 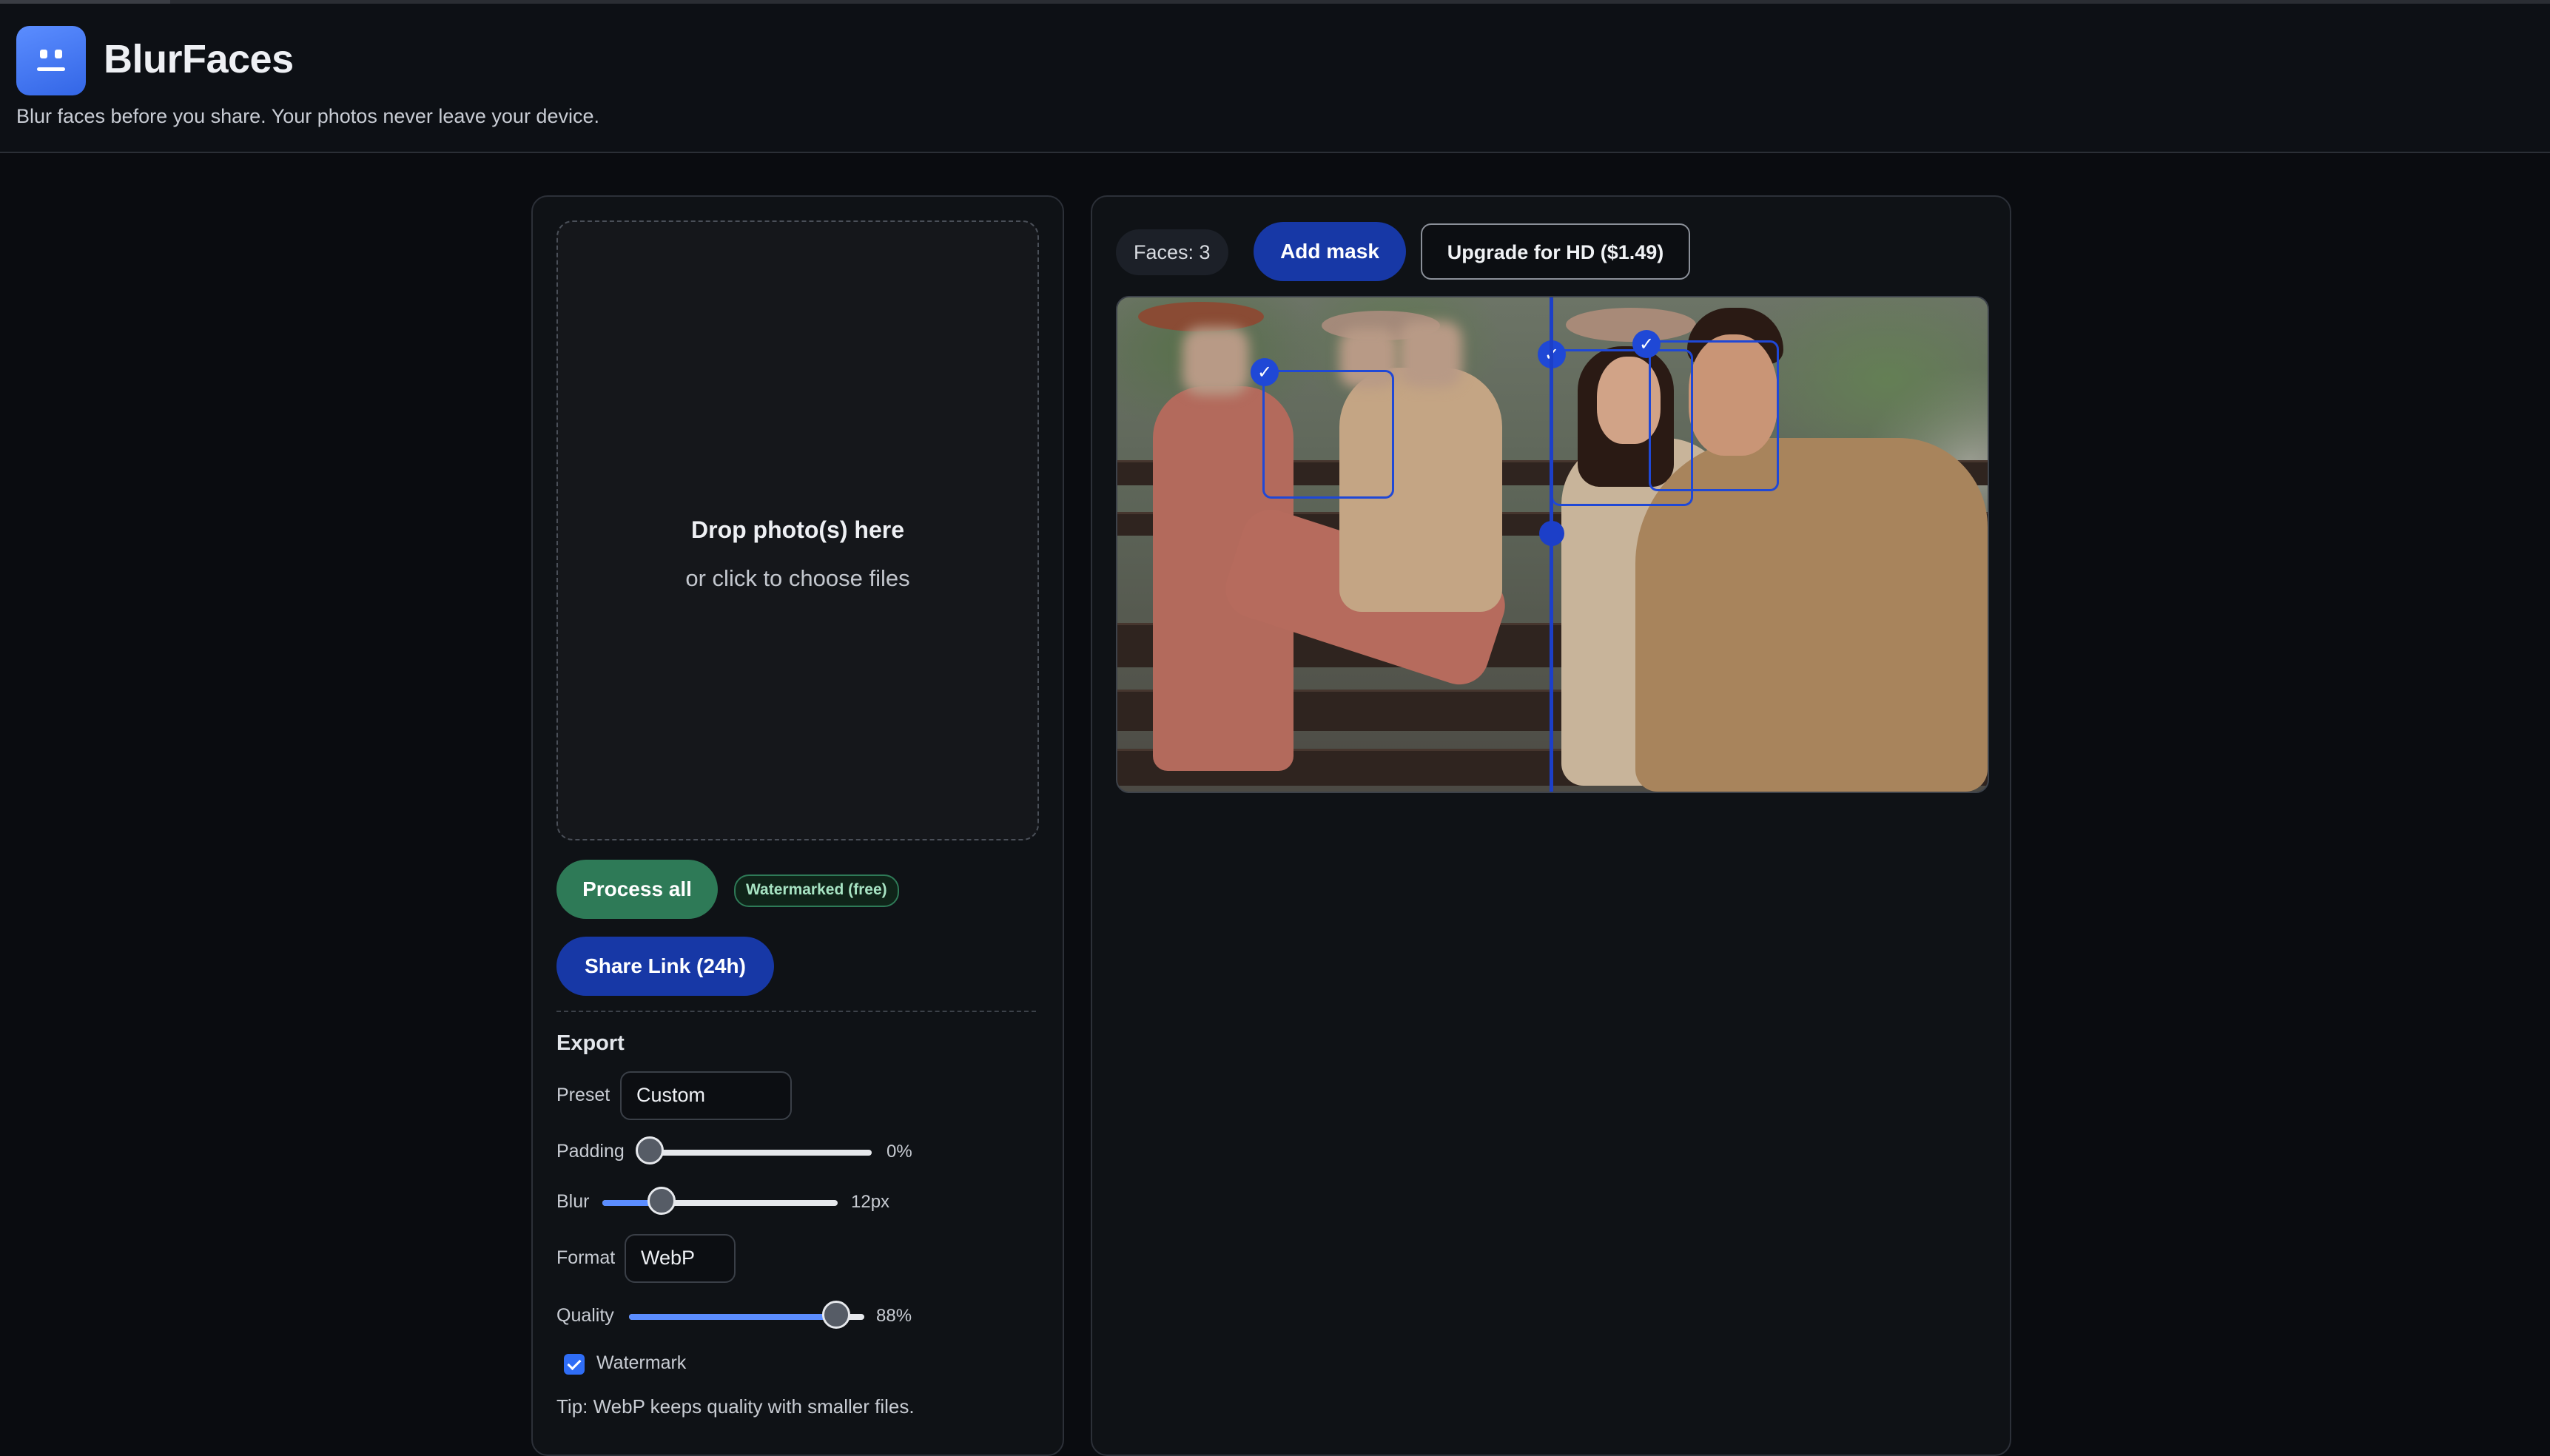 I want to click on photo-compare-preview: ✓ ✓ ✓, so click(x=1552, y=545).